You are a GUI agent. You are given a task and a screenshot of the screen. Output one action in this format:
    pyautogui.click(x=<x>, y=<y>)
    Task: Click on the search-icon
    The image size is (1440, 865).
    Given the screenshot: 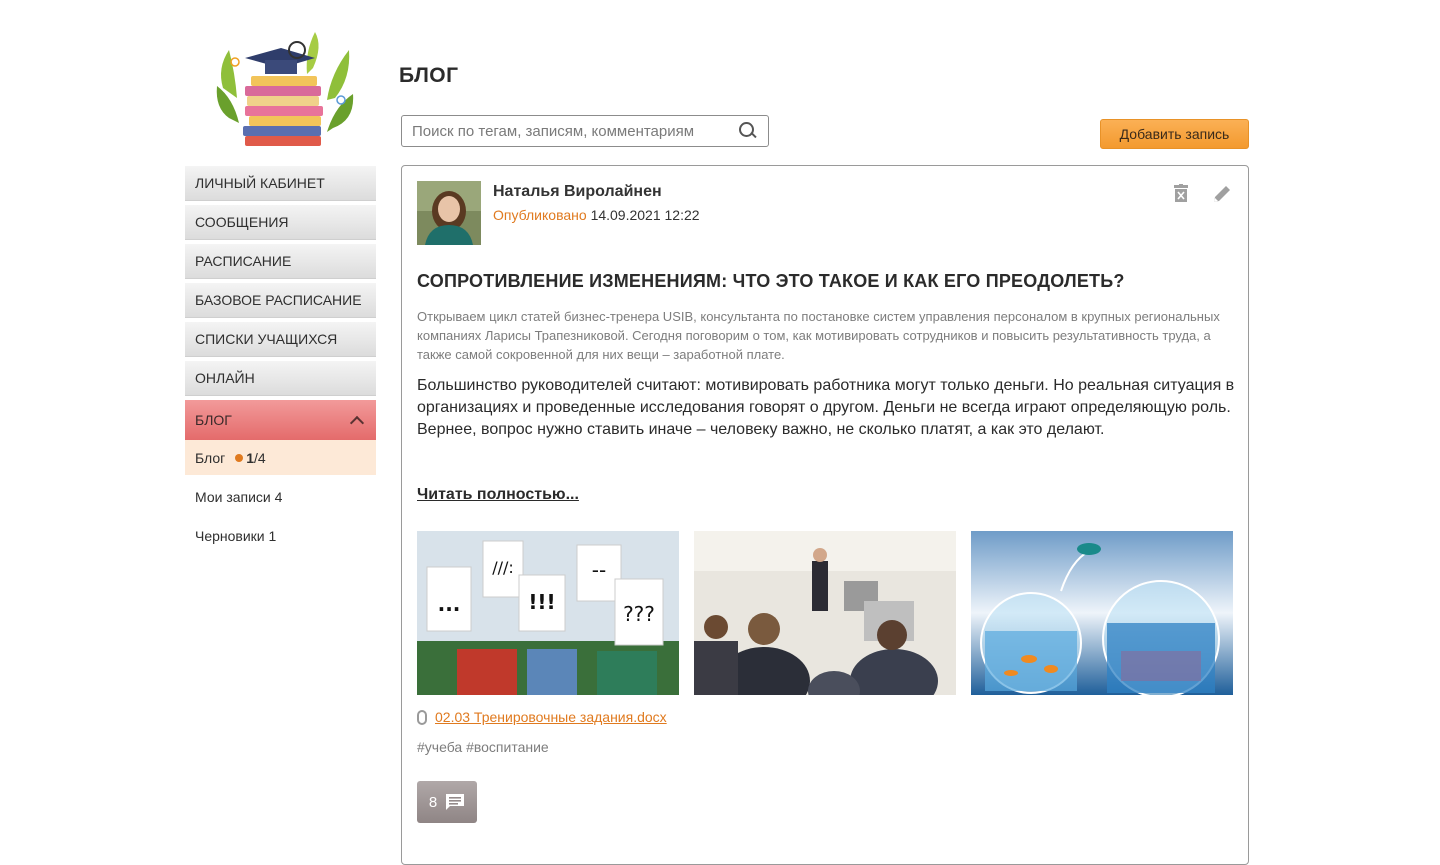 What is the action you would take?
    pyautogui.click(x=748, y=131)
    